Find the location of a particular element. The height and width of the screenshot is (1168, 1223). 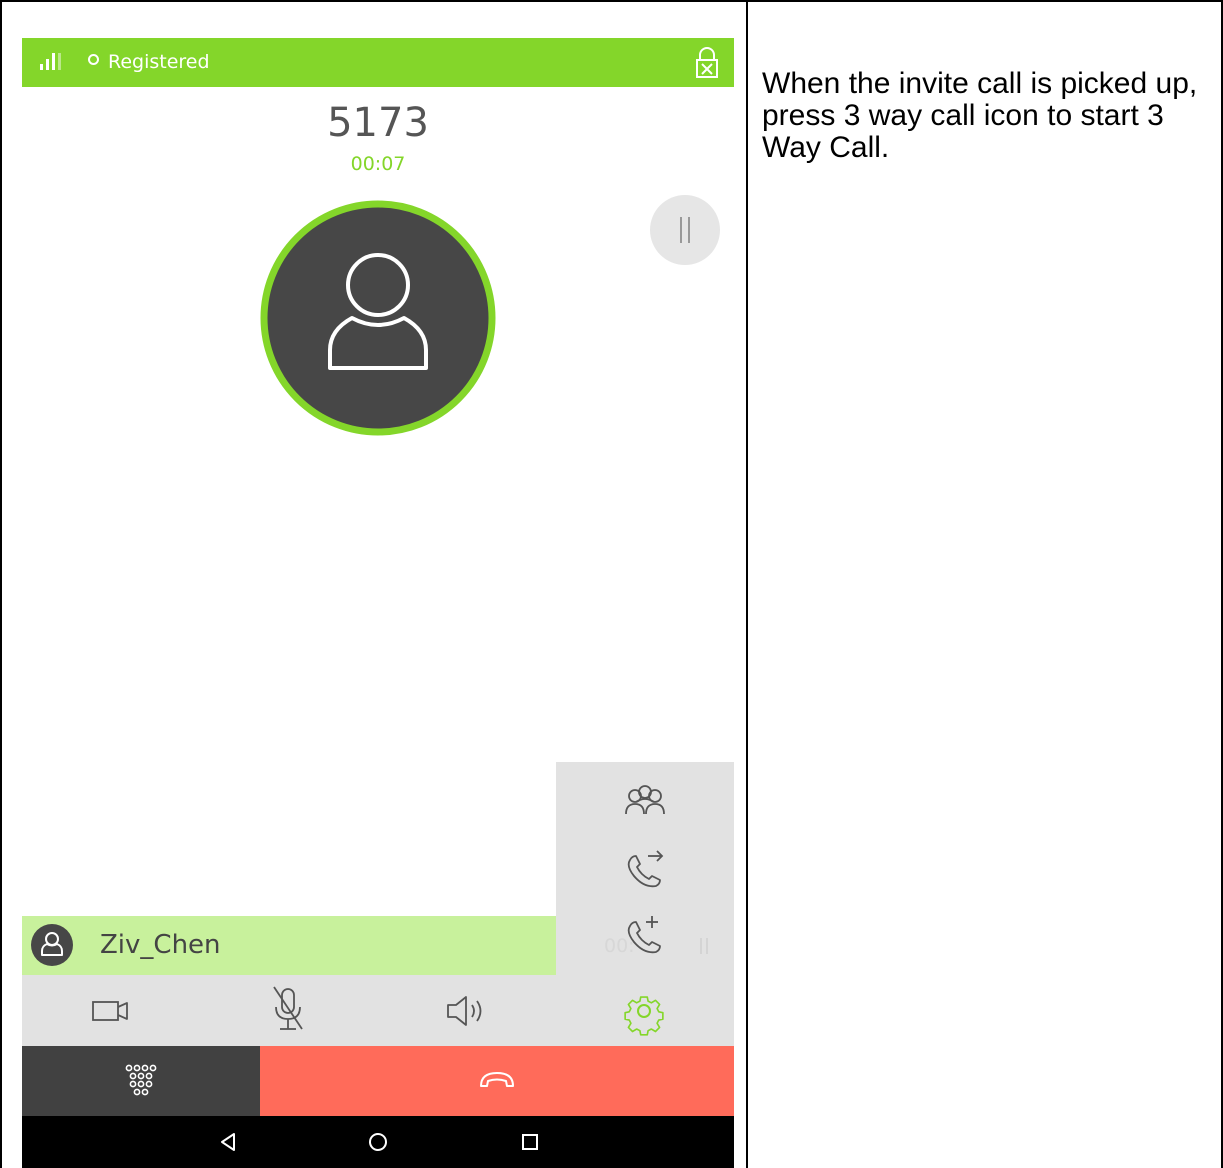

mute-mic-icon is located at coordinates (289, 1010).